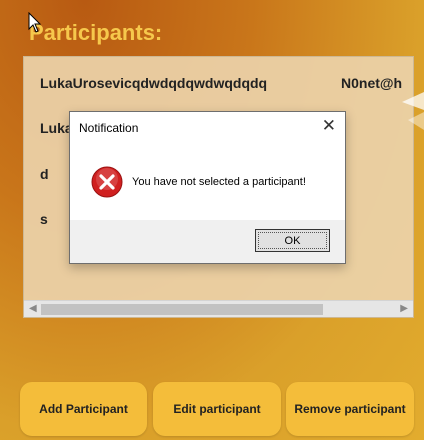  Describe the element at coordinates (44, 174) in the screenshot. I see `participant-row-name: d` at that location.